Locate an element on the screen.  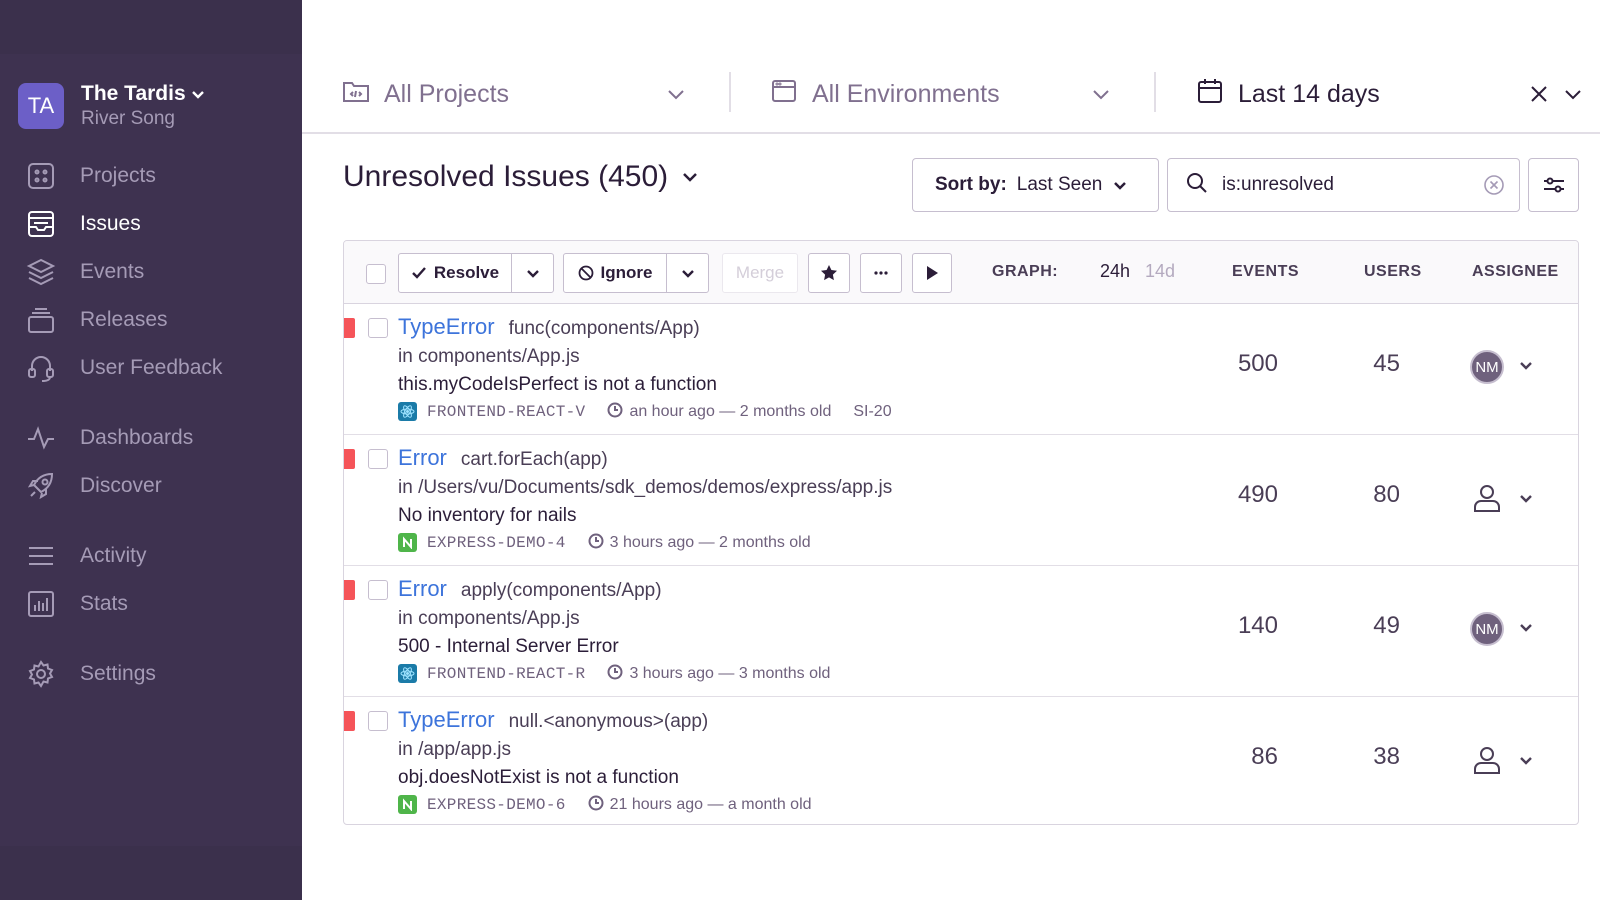
close-icon is located at coordinates (1539, 97).